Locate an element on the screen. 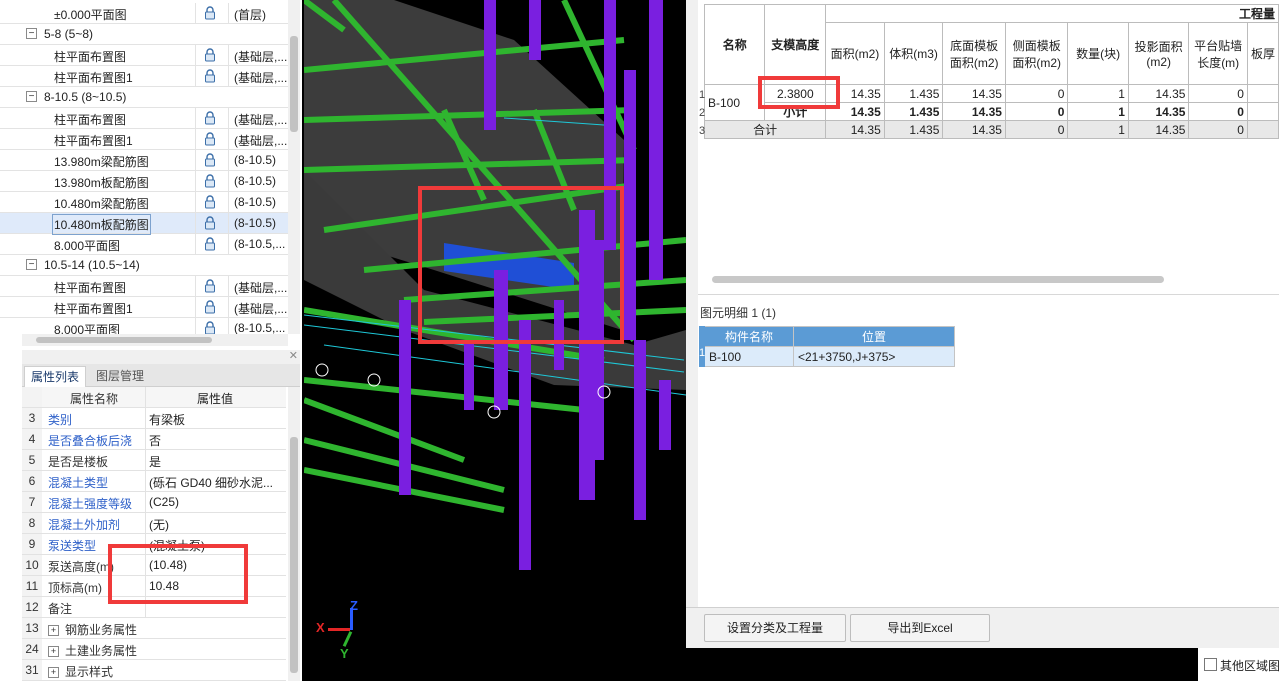  other-area-checkbox is located at coordinates (1210, 664).